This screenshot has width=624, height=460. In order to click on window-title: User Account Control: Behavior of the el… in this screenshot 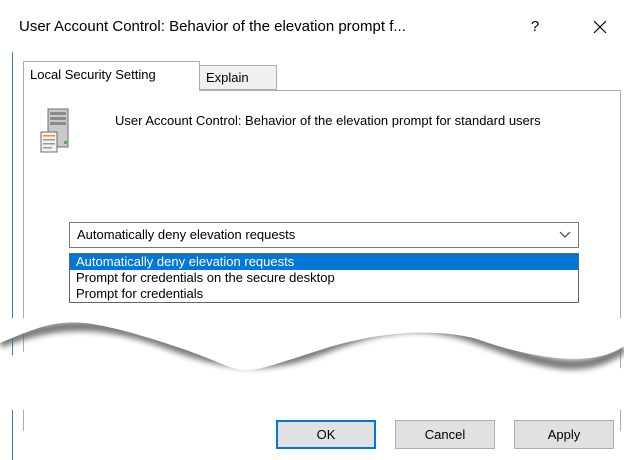, I will do `click(212, 26)`.